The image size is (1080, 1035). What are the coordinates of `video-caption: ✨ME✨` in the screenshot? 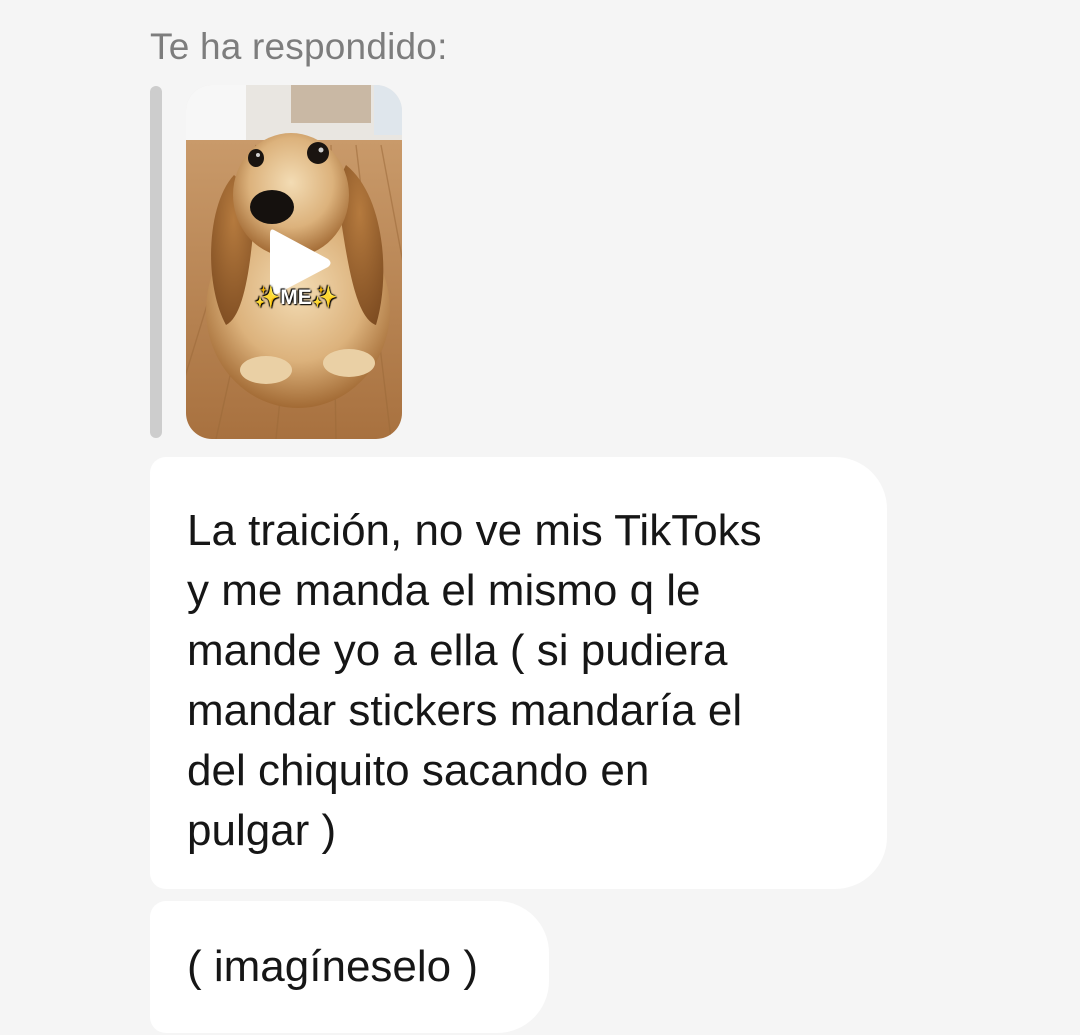 It's located at (296, 297).